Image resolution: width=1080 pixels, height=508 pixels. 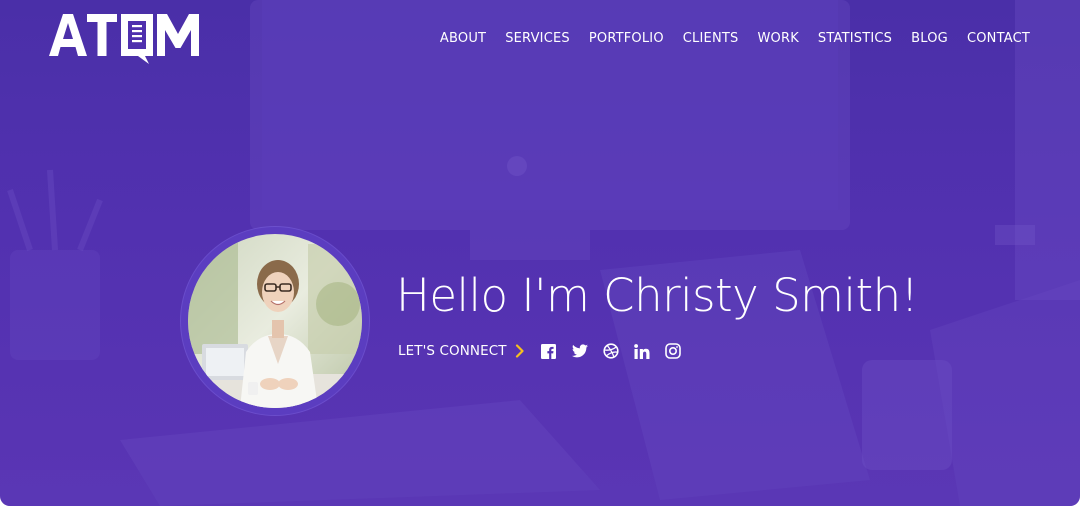 I want to click on hero-headline: Hello I'm Christy Smith!, so click(x=657, y=295).